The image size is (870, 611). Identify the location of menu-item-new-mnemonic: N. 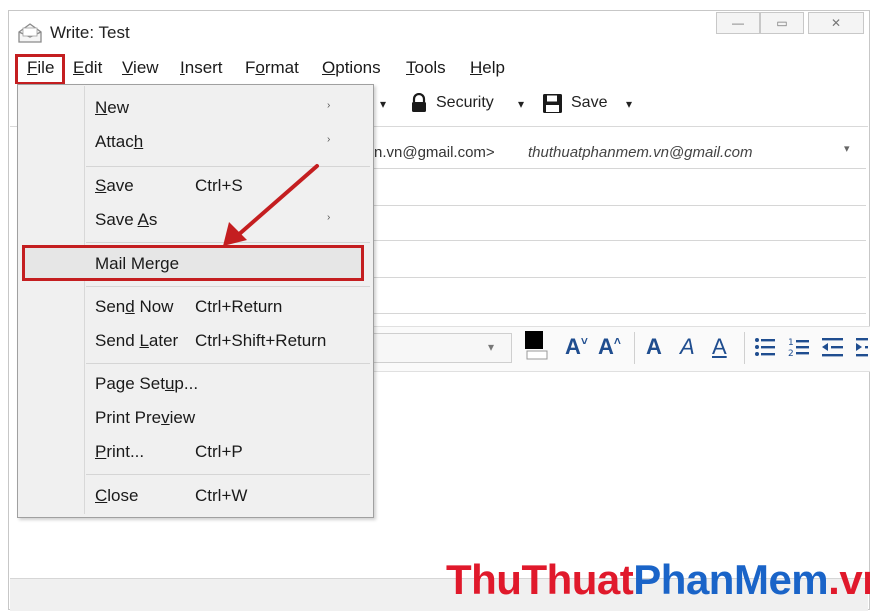
(101, 107).